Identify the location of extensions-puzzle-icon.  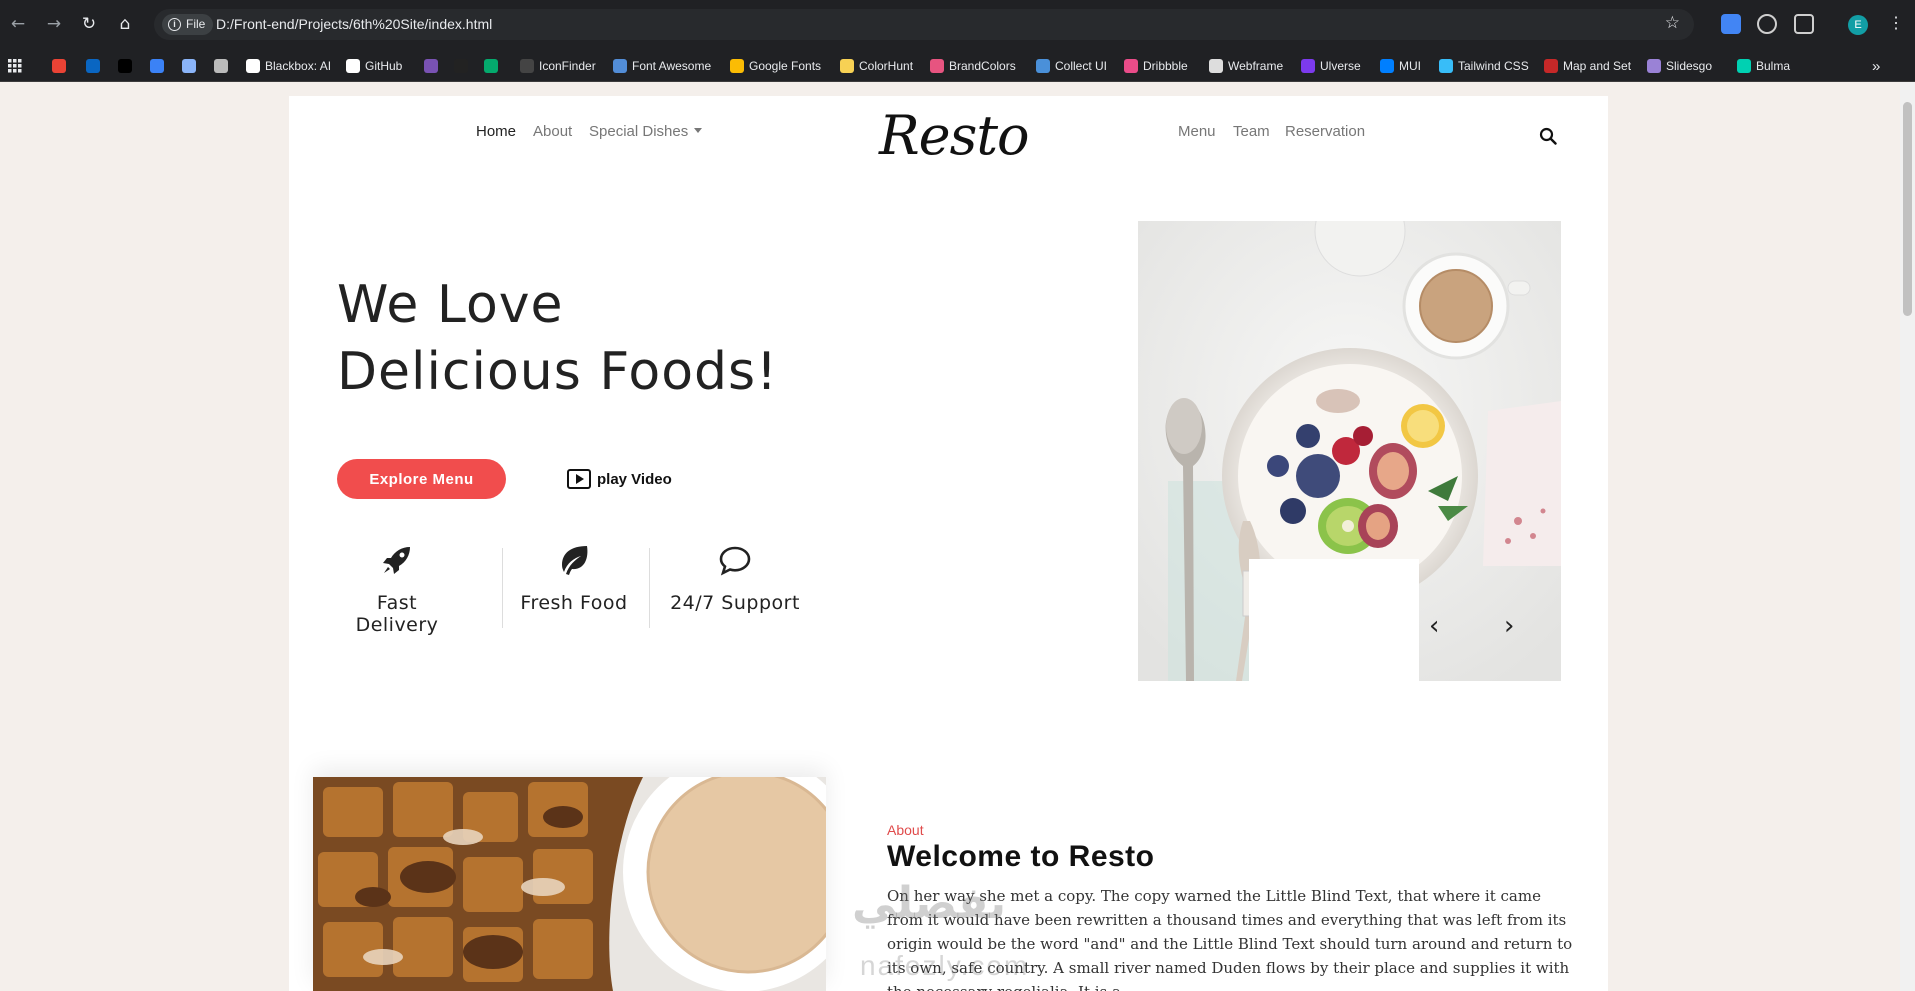
(1804, 24).